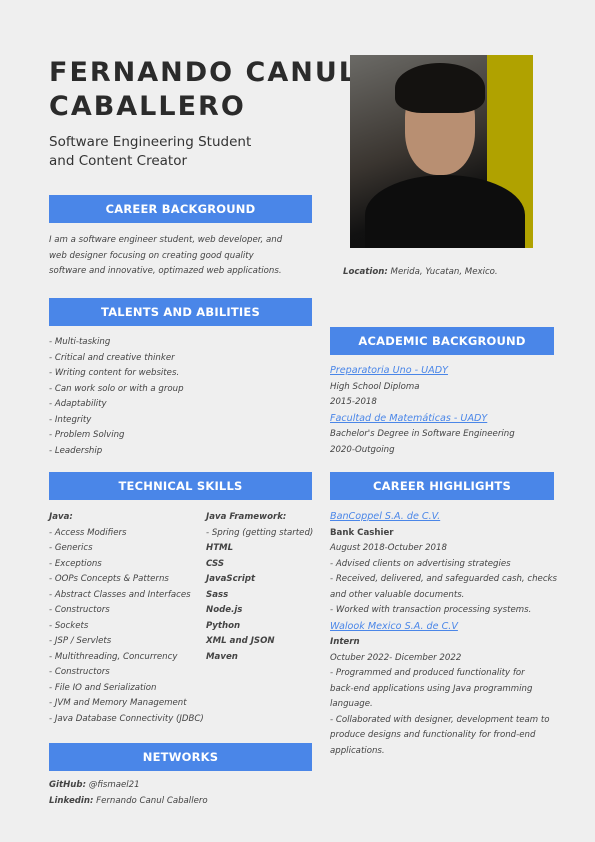 Image resolution: width=595 pixels, height=842 pixels. Describe the element at coordinates (445, 211) in the screenshot. I see `photo-shirt` at that location.